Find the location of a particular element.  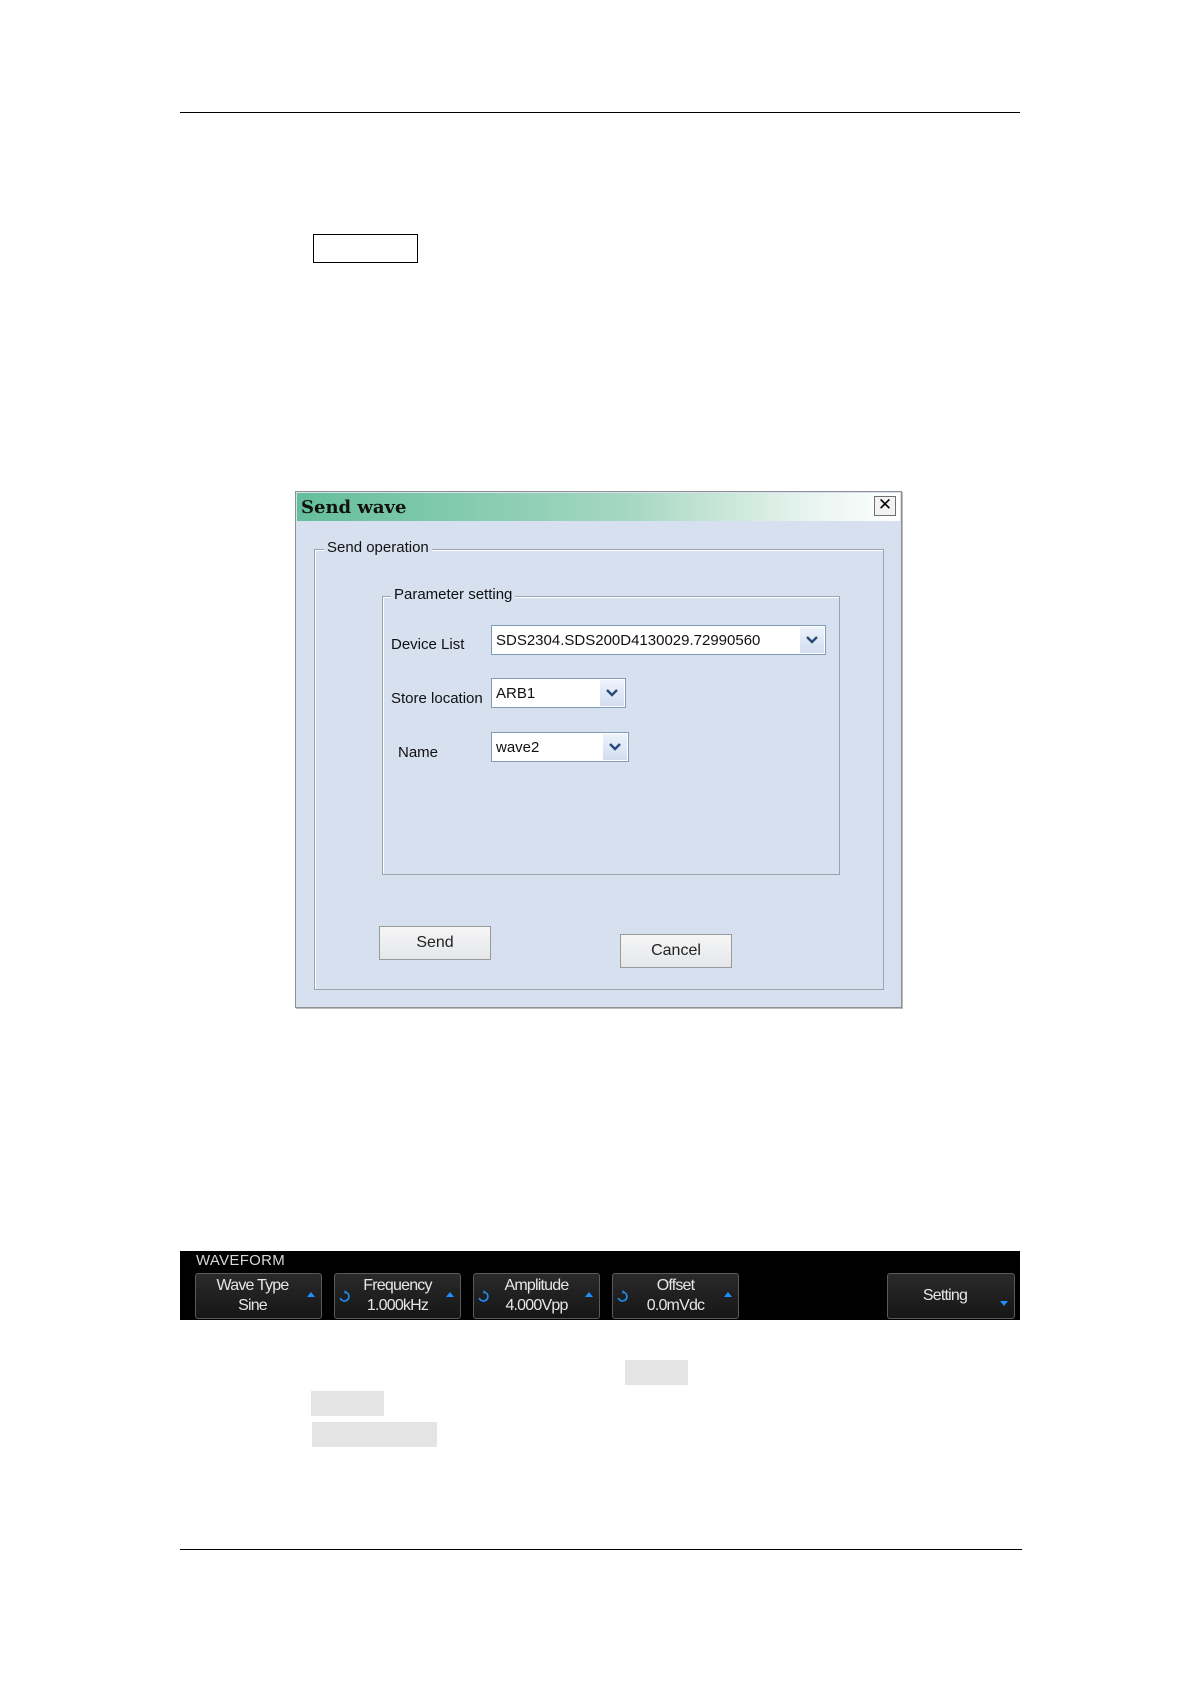

name-label: Name is located at coordinates (418, 752).